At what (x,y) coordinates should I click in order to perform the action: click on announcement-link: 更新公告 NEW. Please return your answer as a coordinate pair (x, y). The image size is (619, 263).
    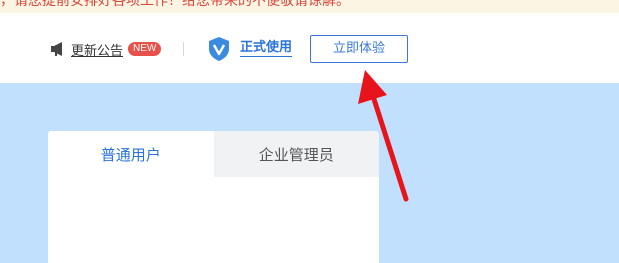
    Looking at the image, I should click on (106, 49).